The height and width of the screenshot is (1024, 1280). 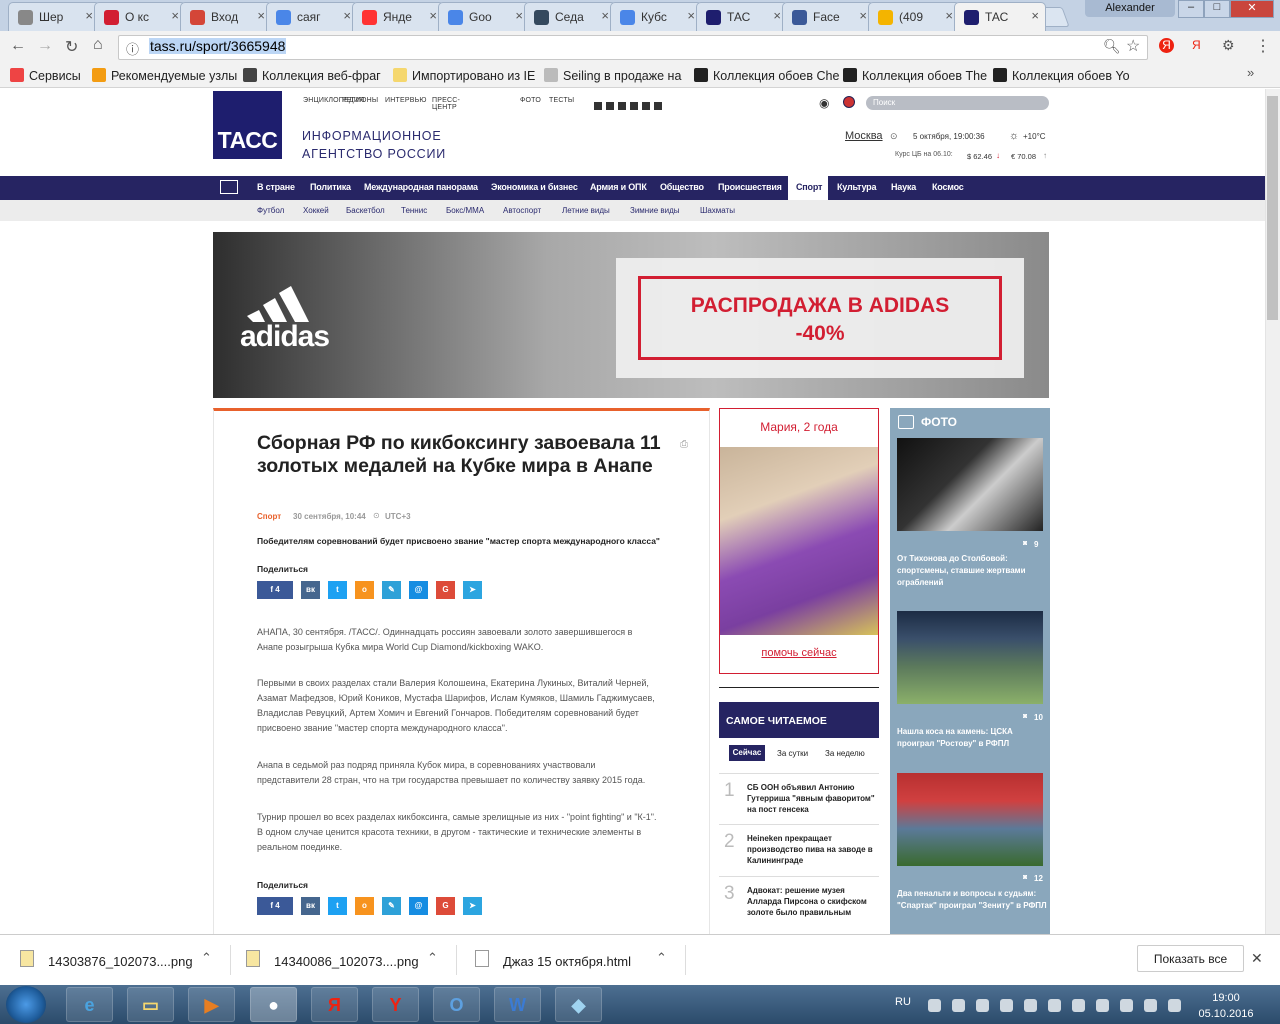 What do you see at coordinates (140, 16) in the screenshot?
I see `browser-tab: О кс ×` at bounding box center [140, 16].